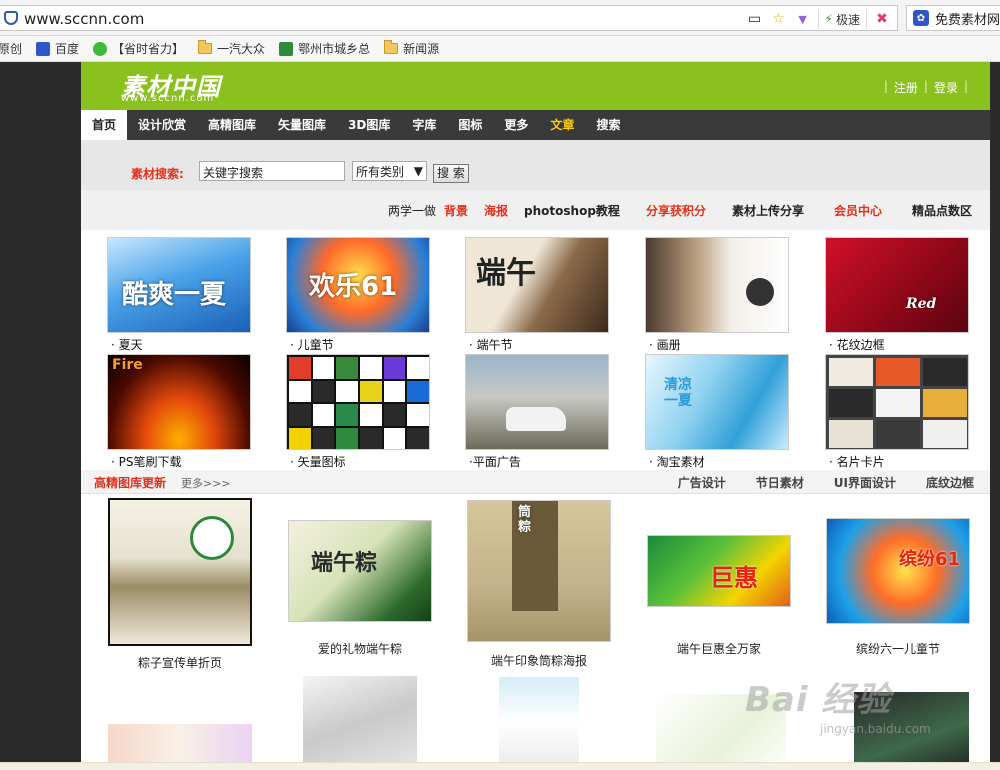 This screenshot has width=1000, height=770. Describe the element at coordinates (318, 461) in the screenshot. I see `thumb-caption: · 矢量图标` at that location.